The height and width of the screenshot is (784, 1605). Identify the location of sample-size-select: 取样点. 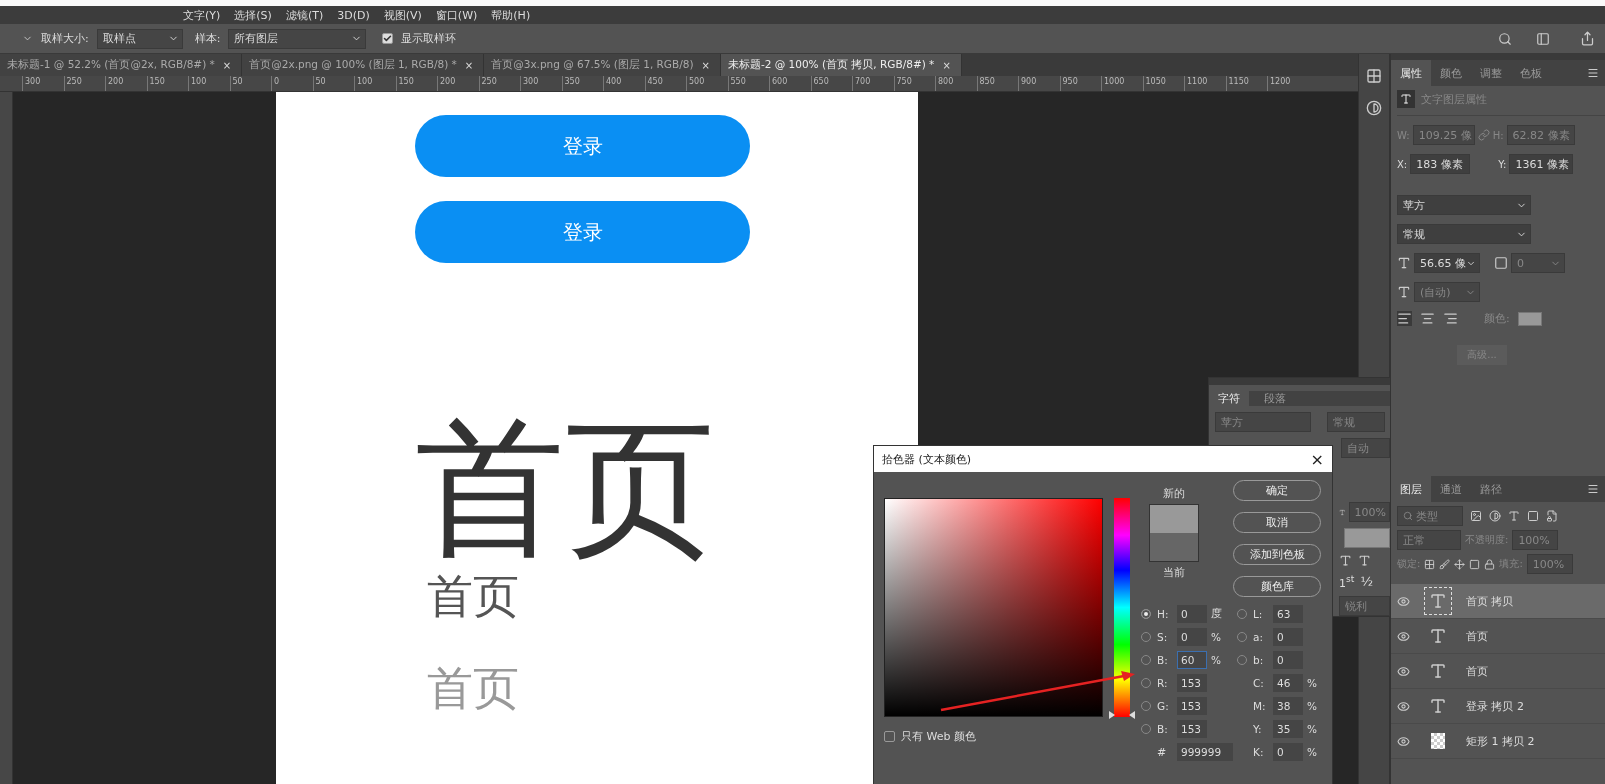
(139, 38).